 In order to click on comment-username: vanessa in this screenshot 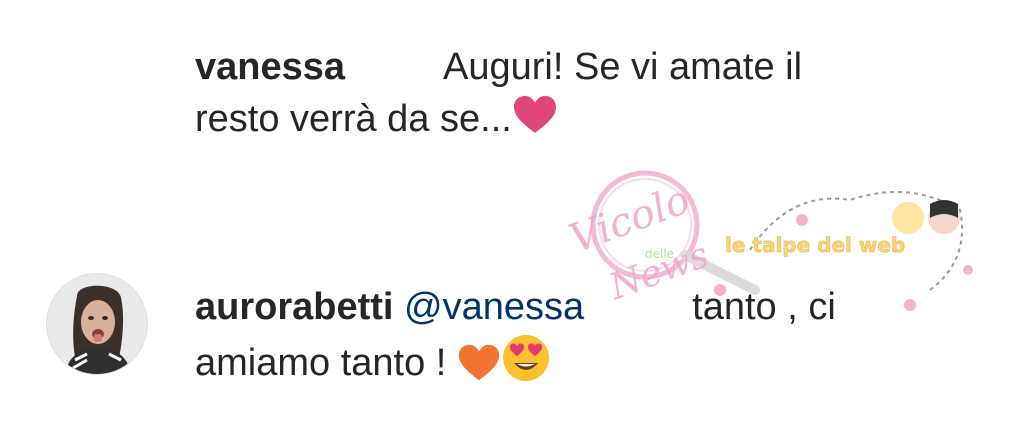, I will do `click(270, 67)`.